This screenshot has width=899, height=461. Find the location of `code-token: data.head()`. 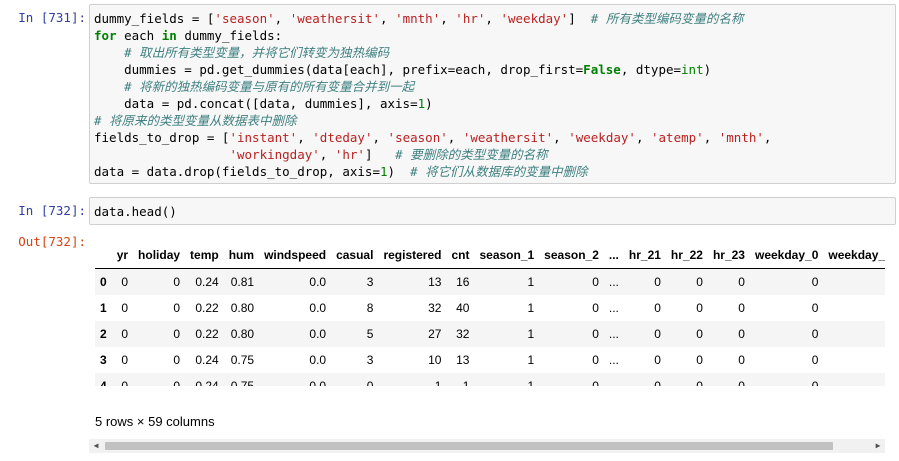

code-token: data.head() is located at coordinates (135, 211).